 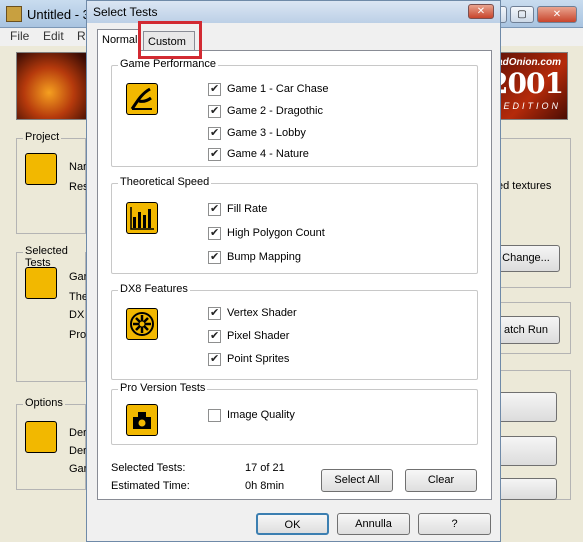 What do you see at coordinates (522, 14) in the screenshot?
I see `maximize-icon: ▢` at bounding box center [522, 14].